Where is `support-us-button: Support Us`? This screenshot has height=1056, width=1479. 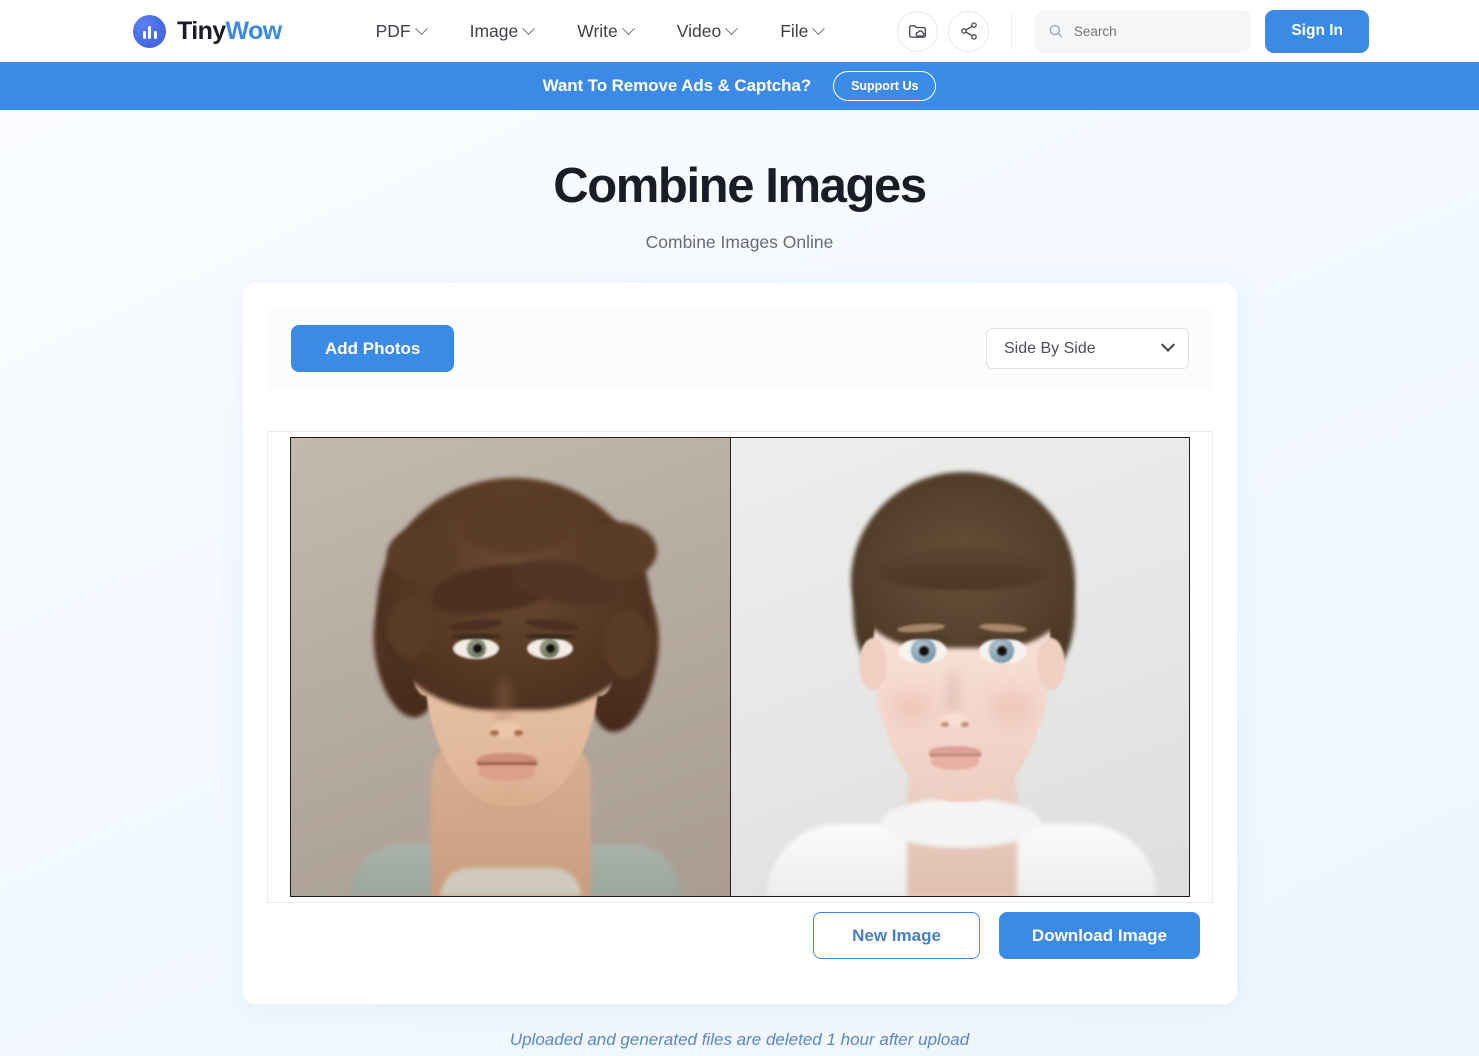
support-us-button: Support Us is located at coordinates (885, 86).